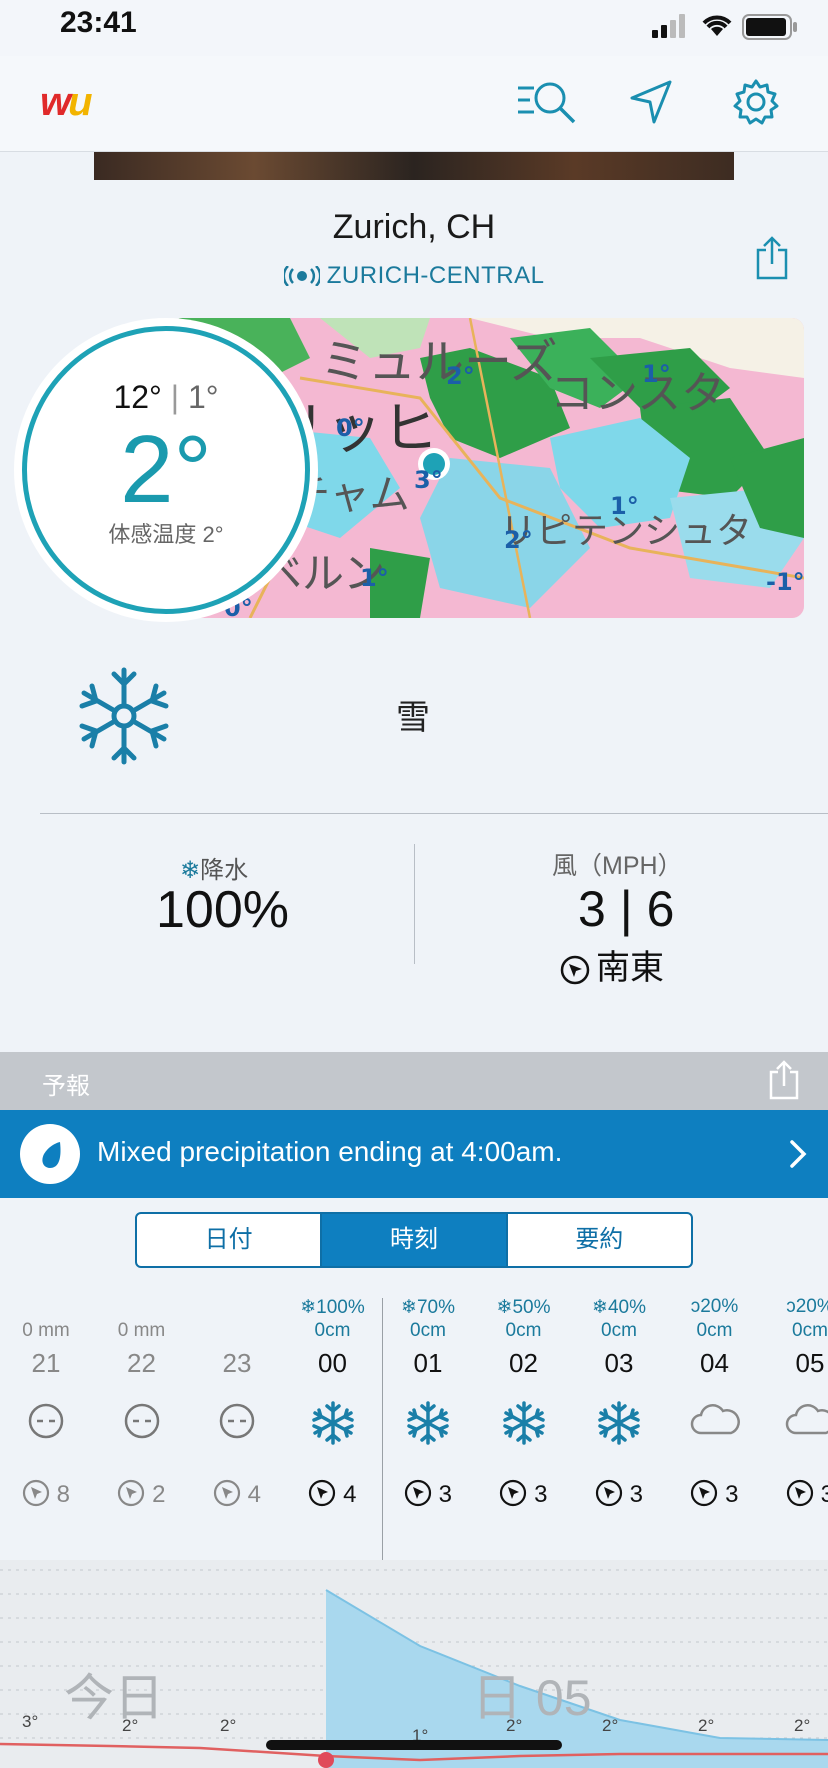  What do you see at coordinates (524, 1402) in the screenshot?
I see `hour-column: ❄50% 0cm 02 3` at bounding box center [524, 1402].